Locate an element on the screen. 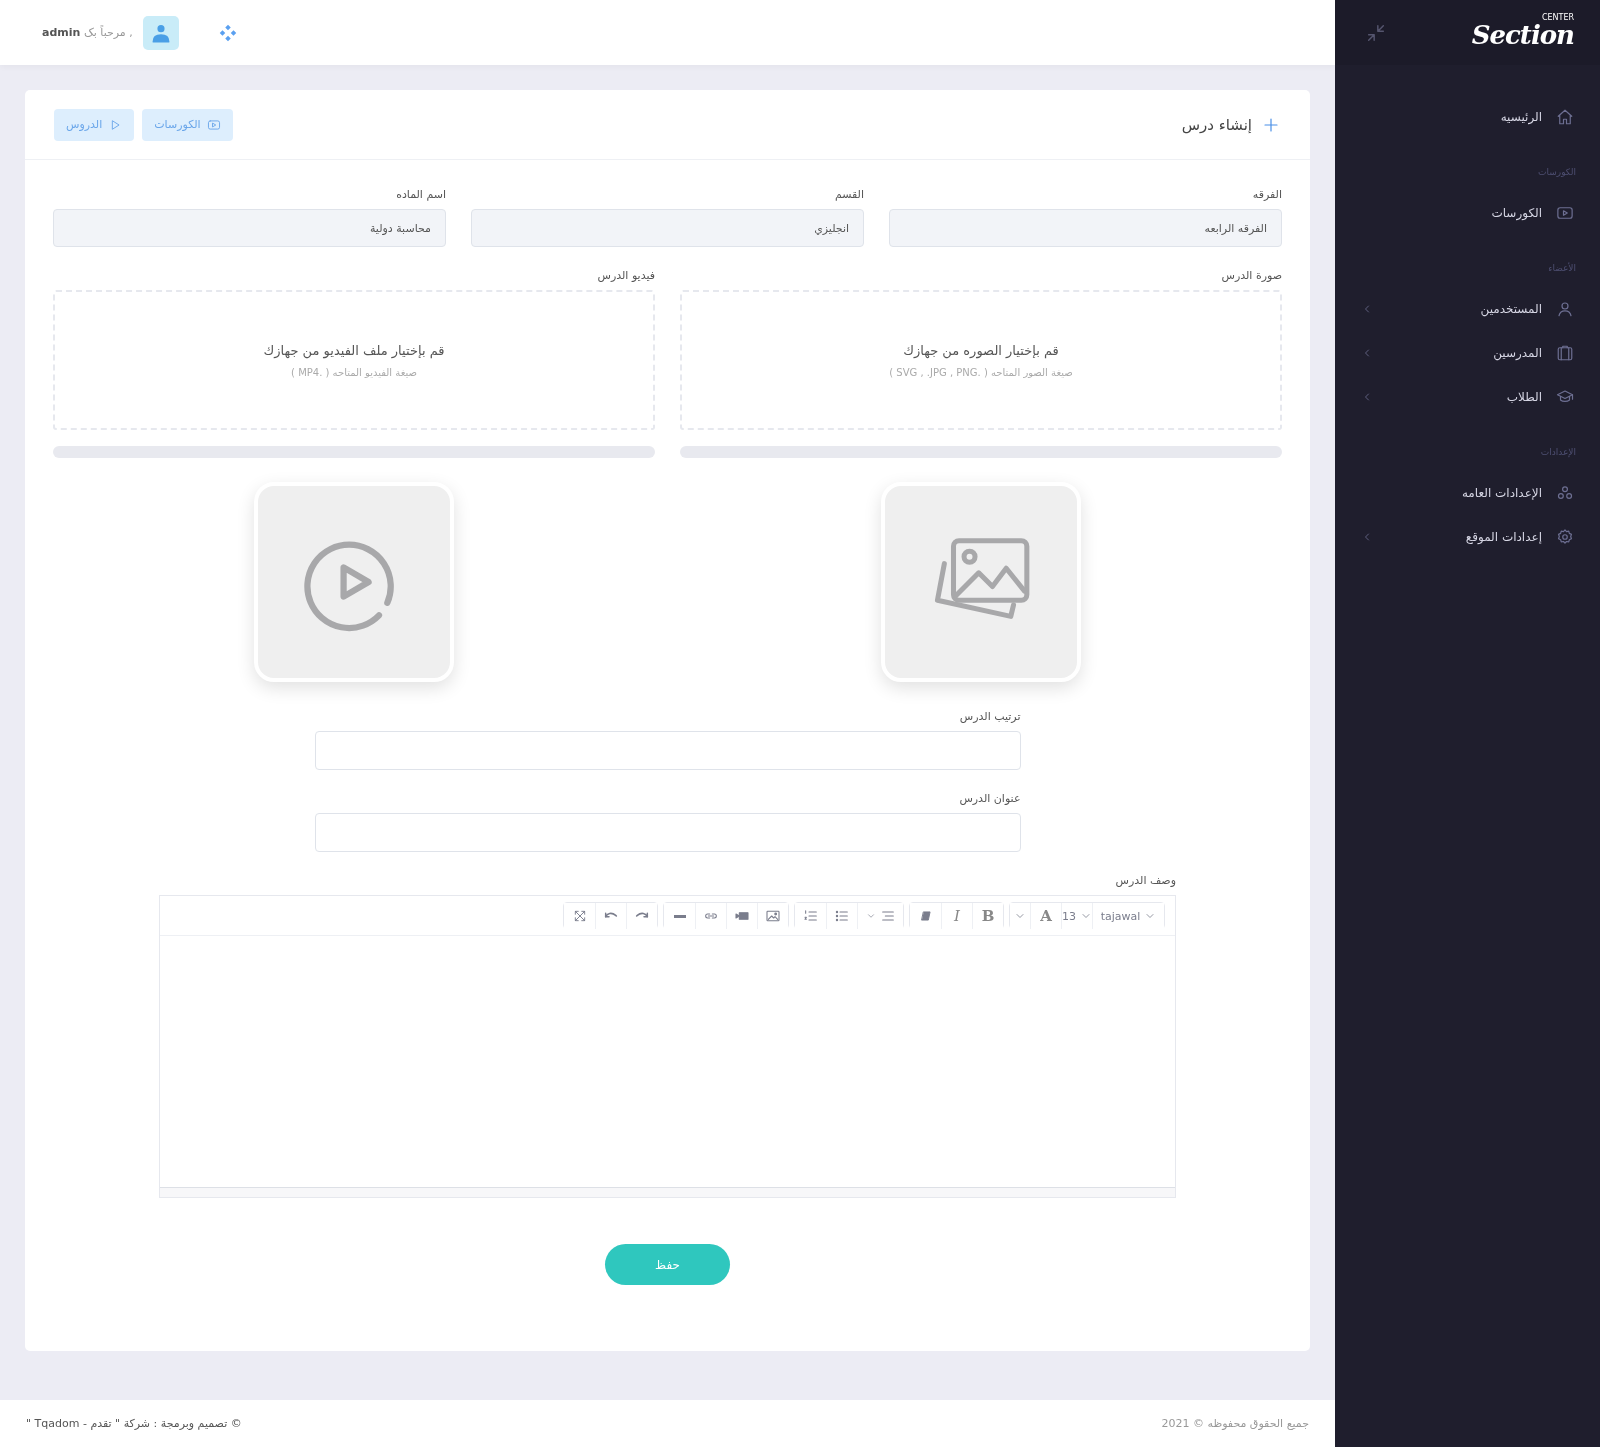 This screenshot has height=1447, width=1600. format-hint: صيغة الفيديو المتاحه ( .MP4 ) is located at coordinates (354, 372).